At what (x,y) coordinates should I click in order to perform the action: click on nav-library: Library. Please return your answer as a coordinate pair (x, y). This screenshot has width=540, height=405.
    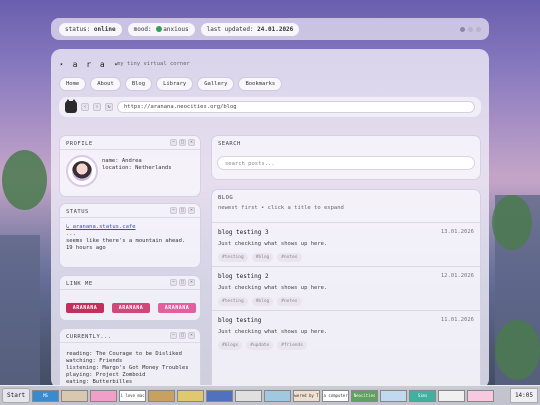
    Looking at the image, I should click on (175, 84).